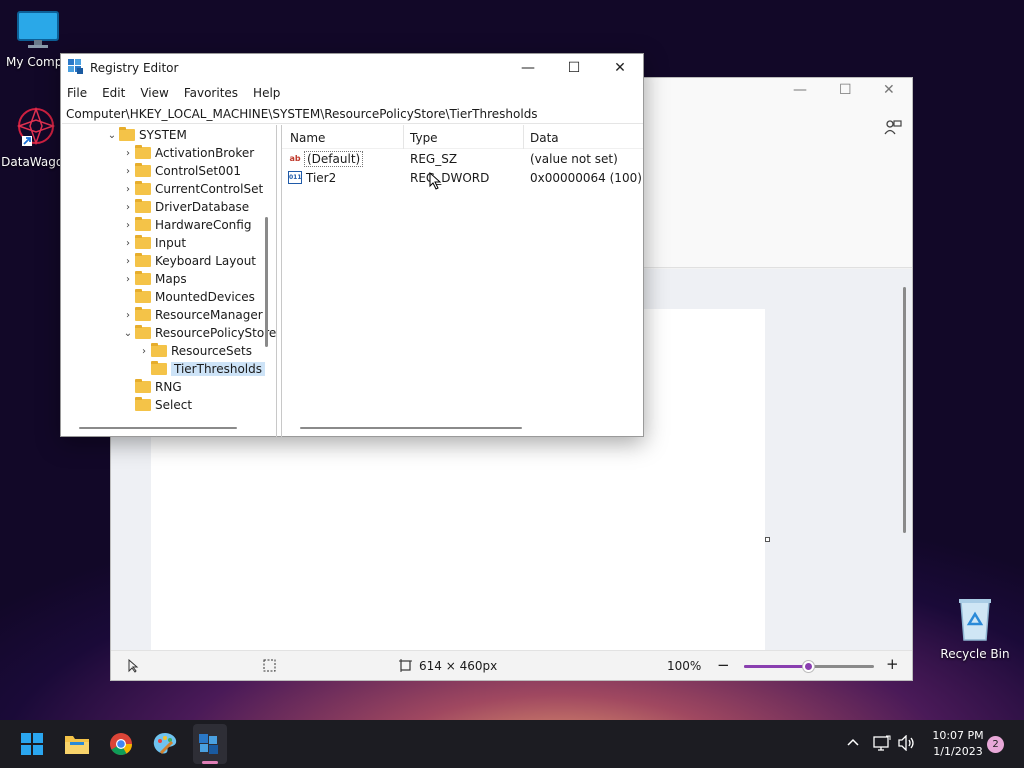 The height and width of the screenshot is (768, 1024). Describe the element at coordinates (171, 243) in the screenshot. I see `tree-item-label: Input` at that location.